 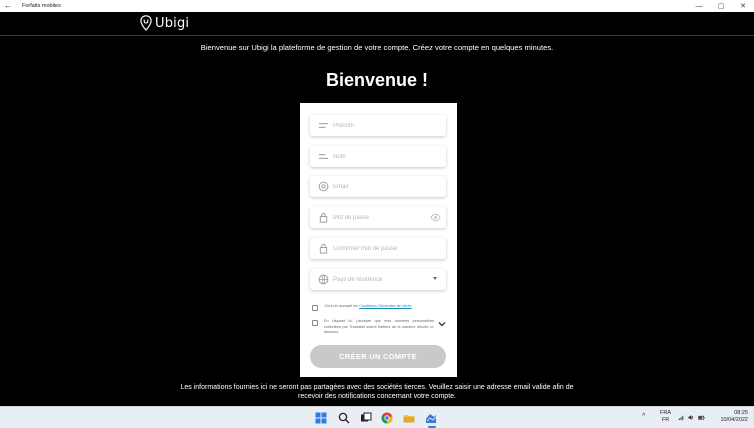 What do you see at coordinates (146, 23) in the screenshot?
I see `location-pin-icon` at bounding box center [146, 23].